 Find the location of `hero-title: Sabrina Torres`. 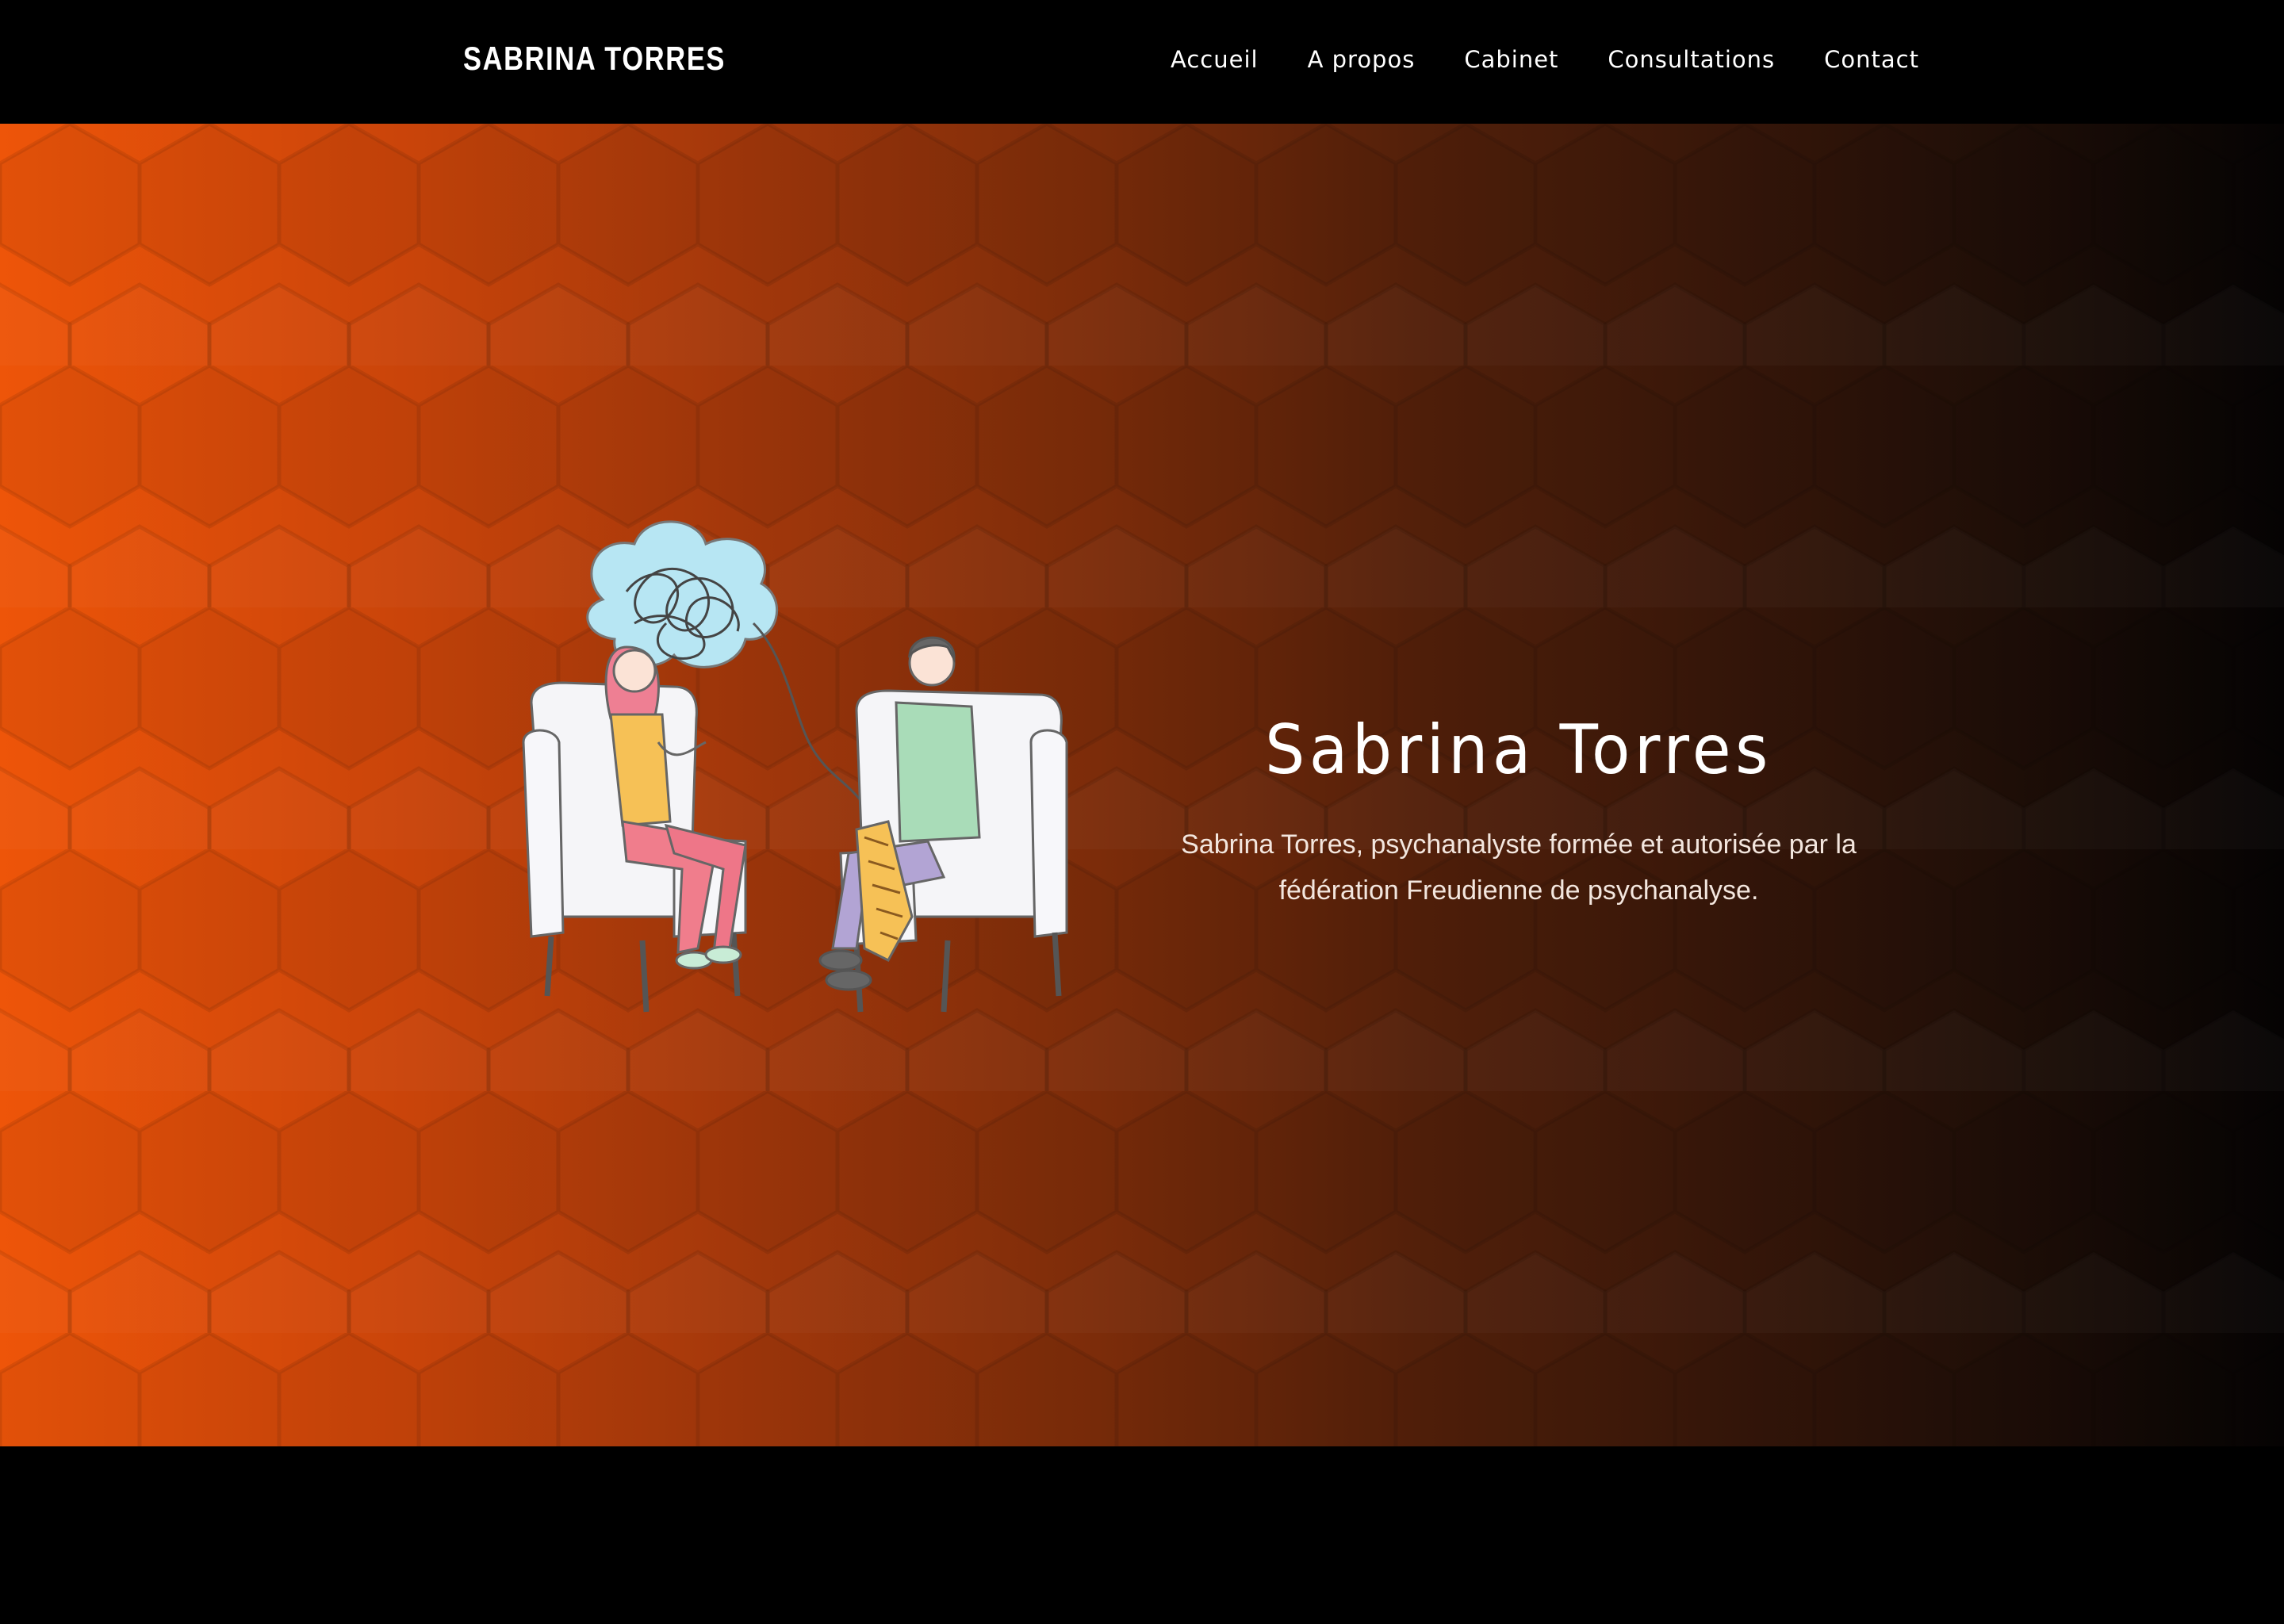

hero-title: Sabrina Torres is located at coordinates (1518, 750).